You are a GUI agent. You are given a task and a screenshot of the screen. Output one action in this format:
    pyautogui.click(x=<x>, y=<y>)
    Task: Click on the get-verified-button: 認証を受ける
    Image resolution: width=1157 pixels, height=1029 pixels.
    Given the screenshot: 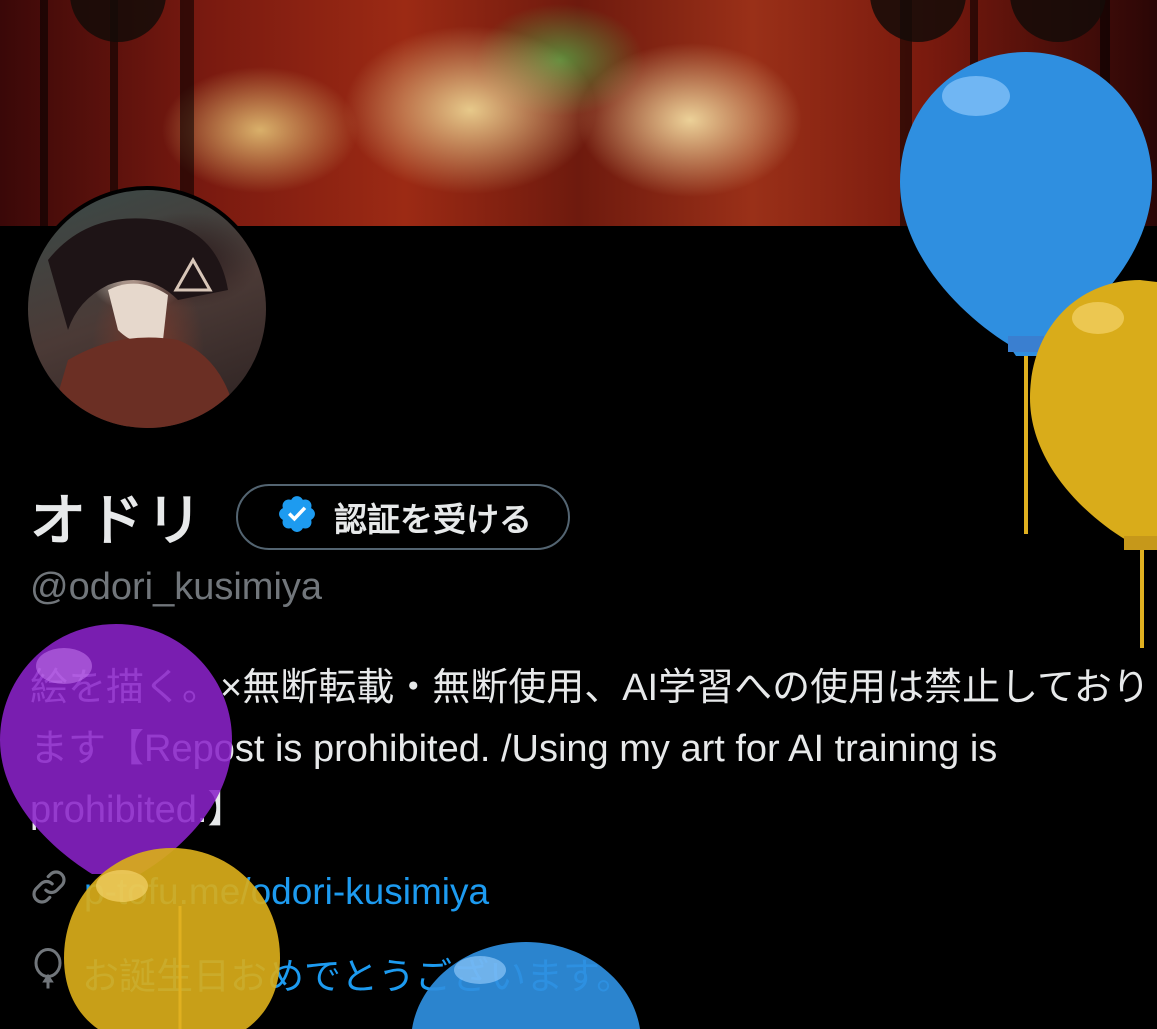 What is the action you would take?
    pyautogui.click(x=403, y=516)
    